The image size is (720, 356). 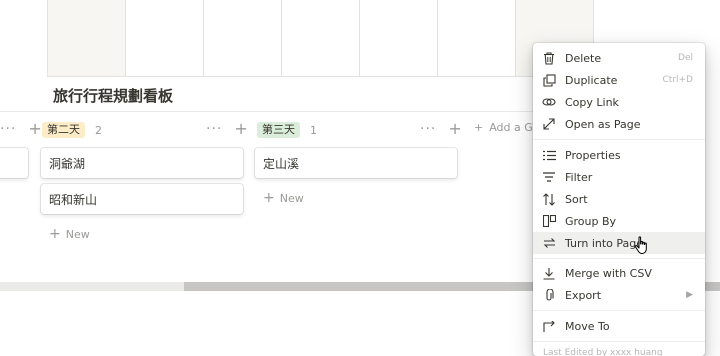 What do you see at coordinates (576, 199) in the screenshot?
I see `menu-item-label: Sort` at bounding box center [576, 199].